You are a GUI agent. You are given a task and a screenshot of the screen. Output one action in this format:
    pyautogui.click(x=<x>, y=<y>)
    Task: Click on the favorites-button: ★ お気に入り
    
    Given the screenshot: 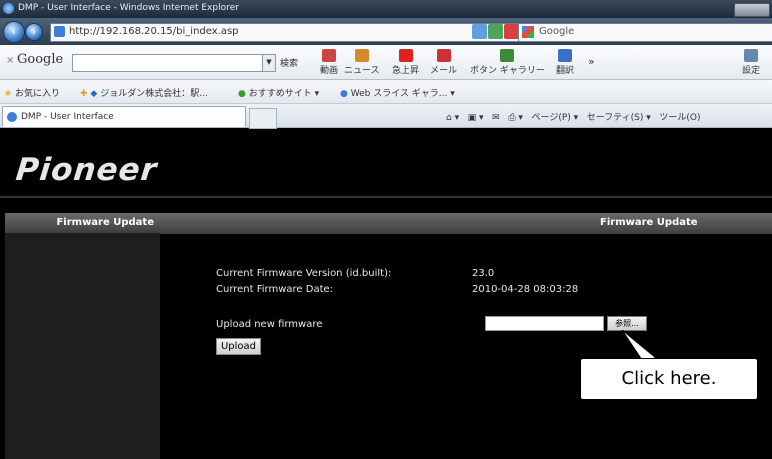 What is the action you would take?
    pyautogui.click(x=32, y=92)
    